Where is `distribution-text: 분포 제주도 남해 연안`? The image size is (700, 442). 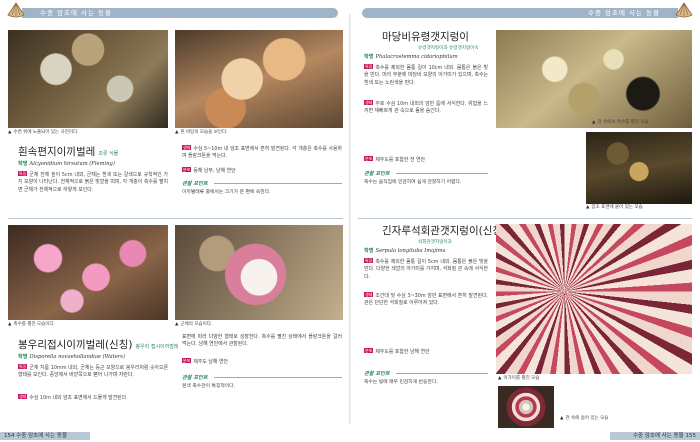
distribution-text: 분포 제주도 남해 연안 is located at coordinates (205, 361).